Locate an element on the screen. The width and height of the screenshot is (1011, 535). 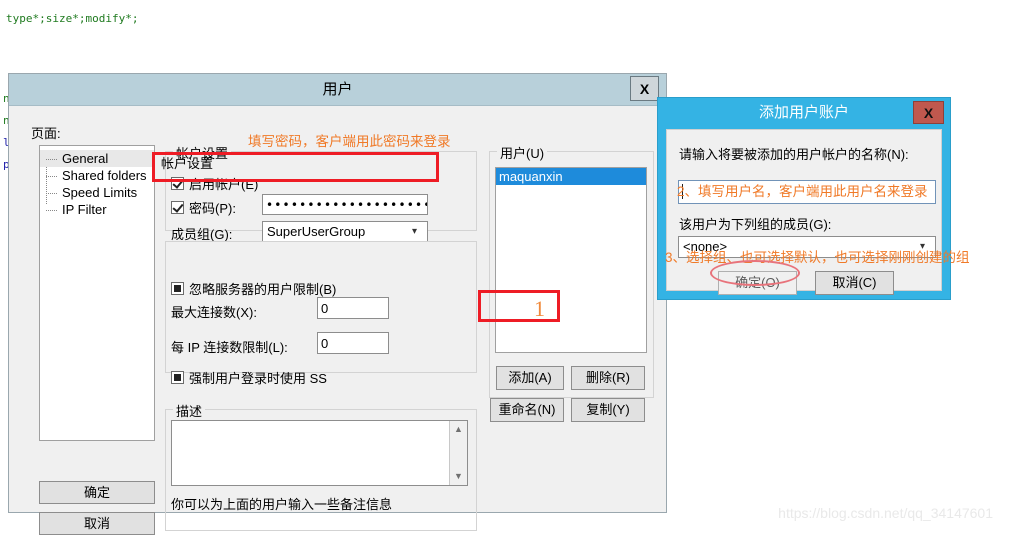
cancel-button: 取消 is located at coordinates (97, 523).